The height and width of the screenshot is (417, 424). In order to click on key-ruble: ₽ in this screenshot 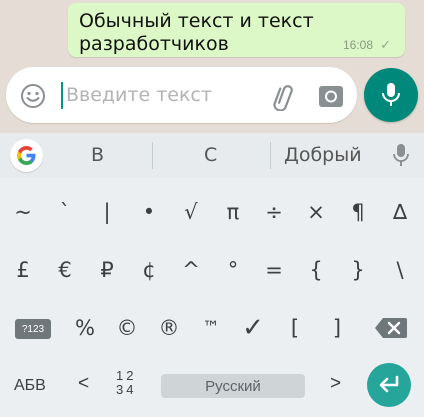, I will do `click(107, 270)`.